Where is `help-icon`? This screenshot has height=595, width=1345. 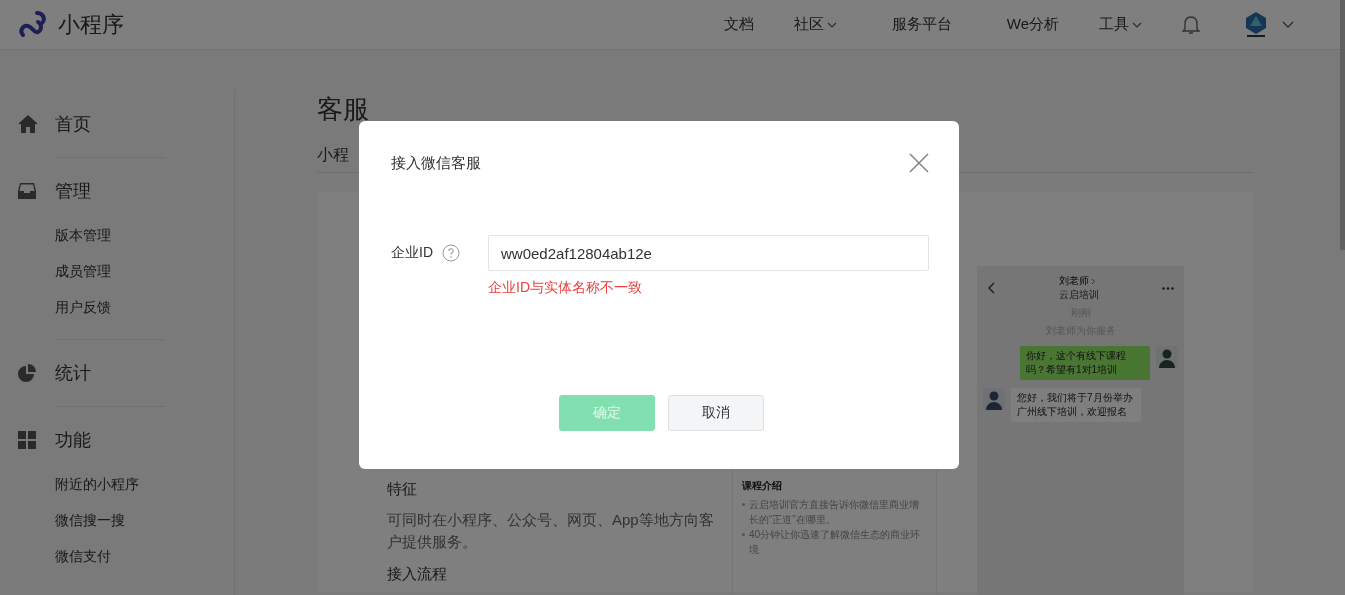
help-icon is located at coordinates (451, 253).